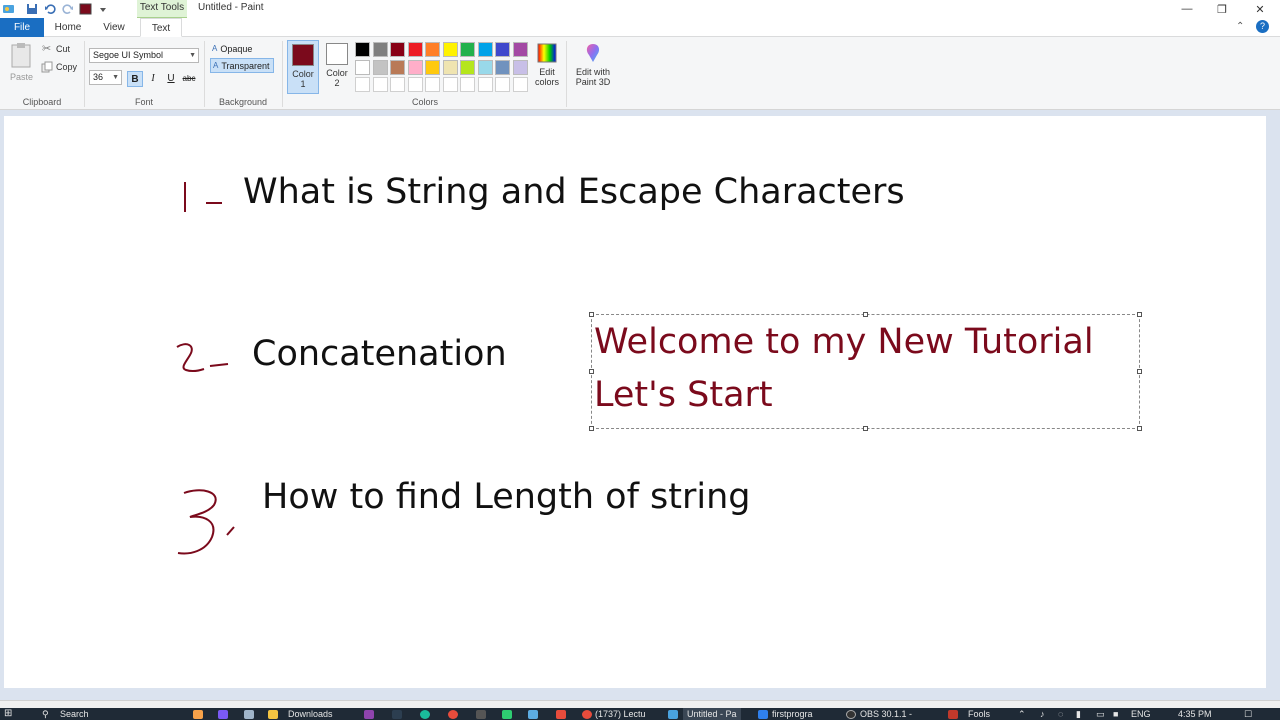  I want to click on cut-button: ✂ Cut, so click(61, 49).